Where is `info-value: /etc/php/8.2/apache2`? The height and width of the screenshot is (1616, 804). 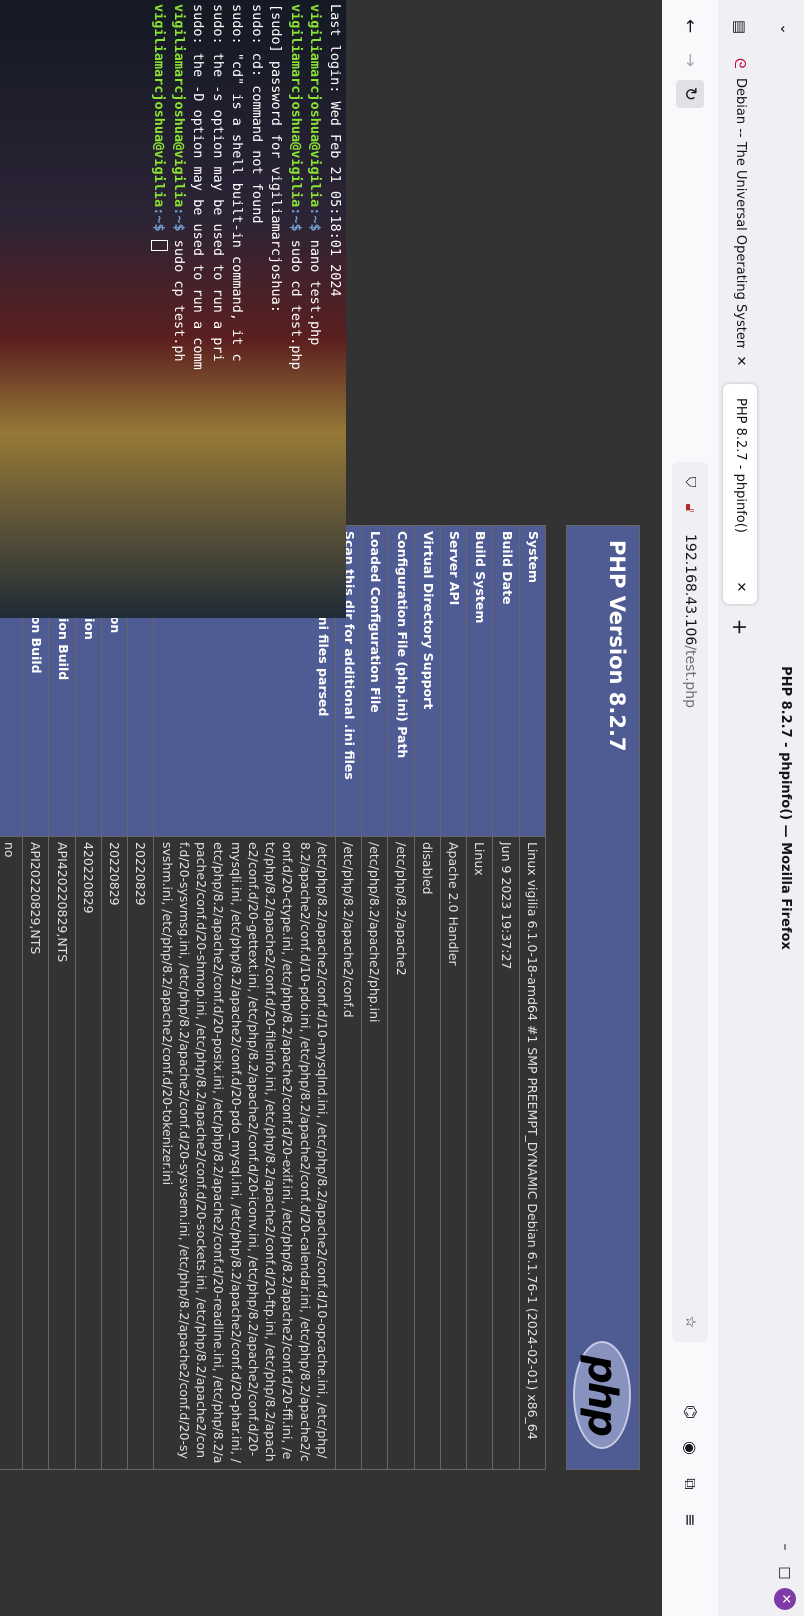
info-value: /etc/php/8.2/apache2 is located at coordinates (401, 1153).